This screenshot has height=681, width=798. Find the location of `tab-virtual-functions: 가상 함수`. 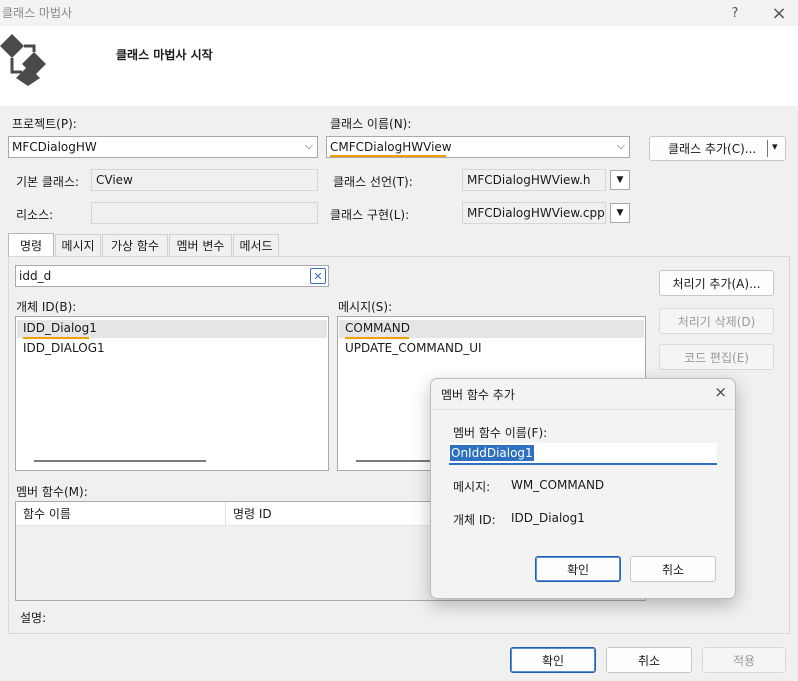

tab-virtual-functions: 가상 함수 is located at coordinates (135, 245).